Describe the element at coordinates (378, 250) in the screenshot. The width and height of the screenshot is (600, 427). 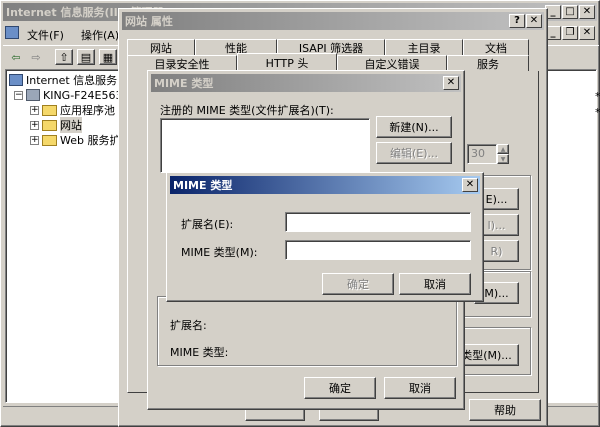
I see `mime-type-input` at that location.